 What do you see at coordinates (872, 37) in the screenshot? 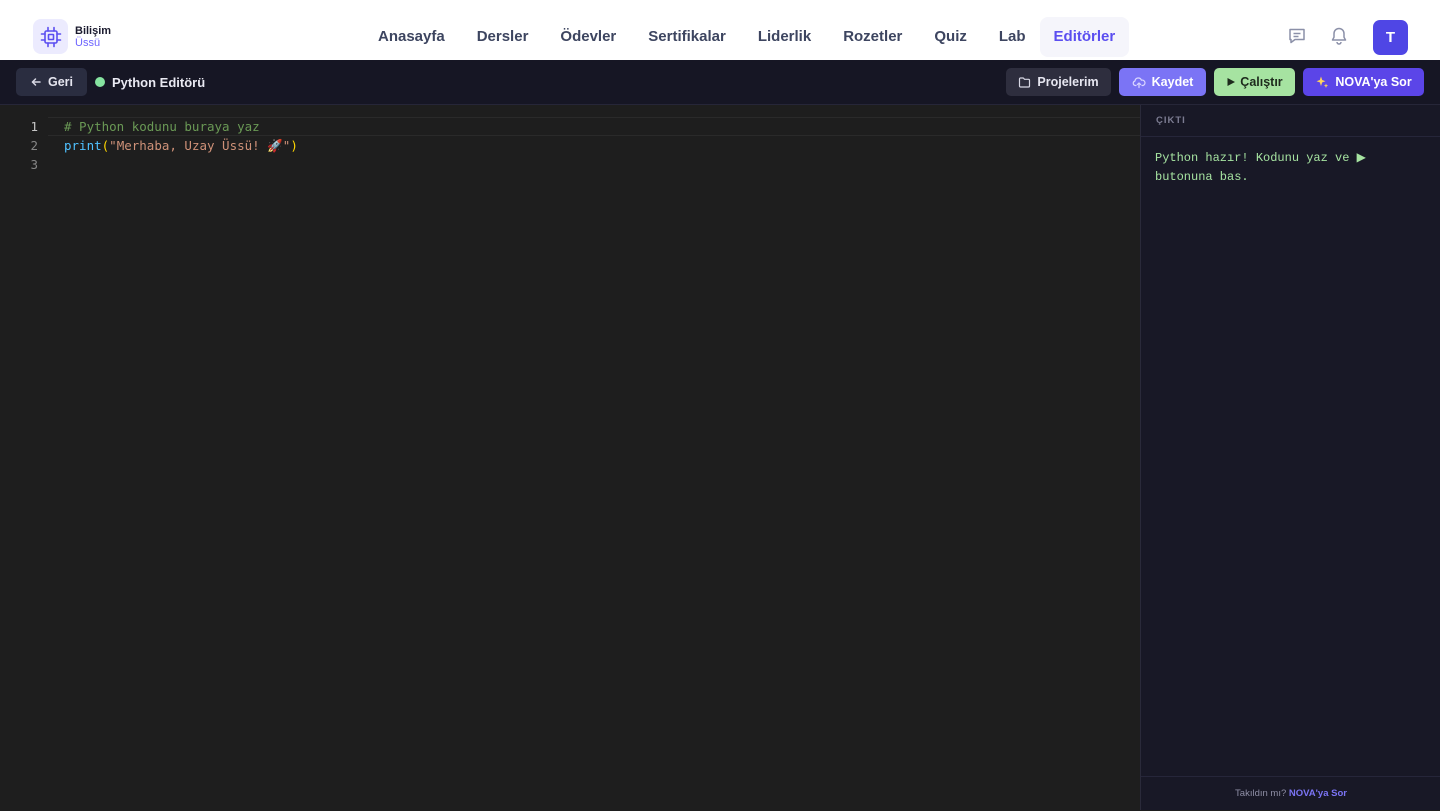
I see `nav-item-rozetler: Rozetler` at bounding box center [872, 37].